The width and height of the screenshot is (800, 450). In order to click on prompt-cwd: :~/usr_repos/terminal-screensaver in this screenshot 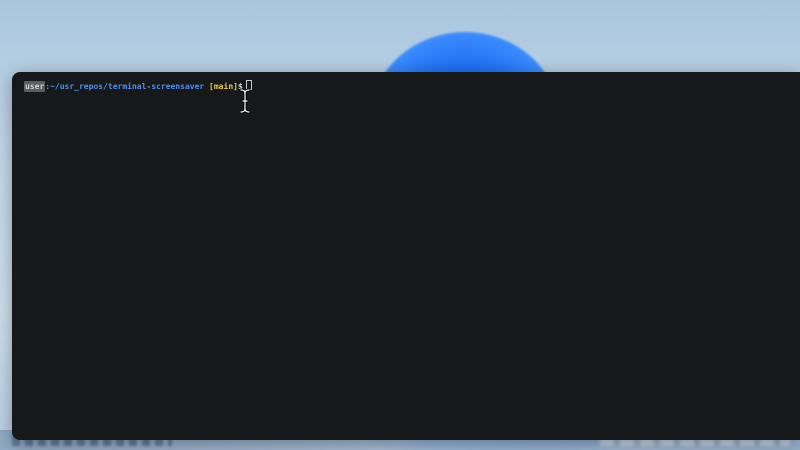, I will do `click(125, 86)`.